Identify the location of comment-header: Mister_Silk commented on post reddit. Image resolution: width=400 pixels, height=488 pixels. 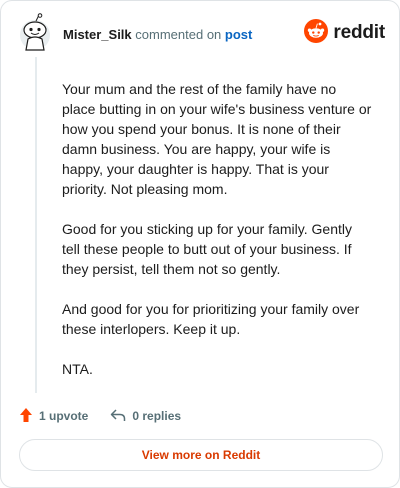
(202, 33).